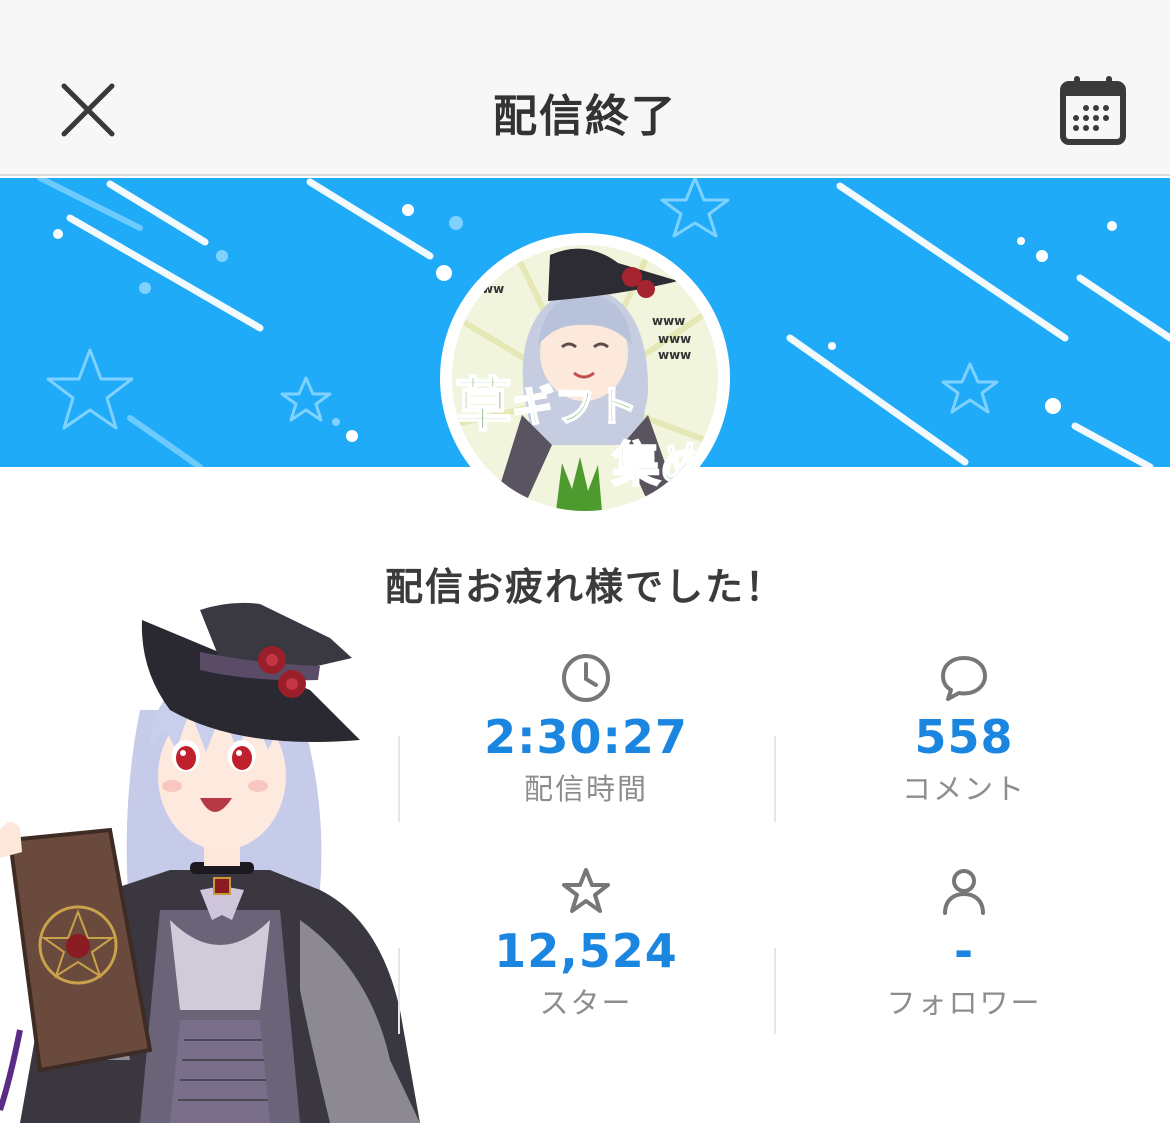 The height and width of the screenshot is (1127, 1170). What do you see at coordinates (586, 1003) in the screenshot?
I see `stars-label: スター` at bounding box center [586, 1003].